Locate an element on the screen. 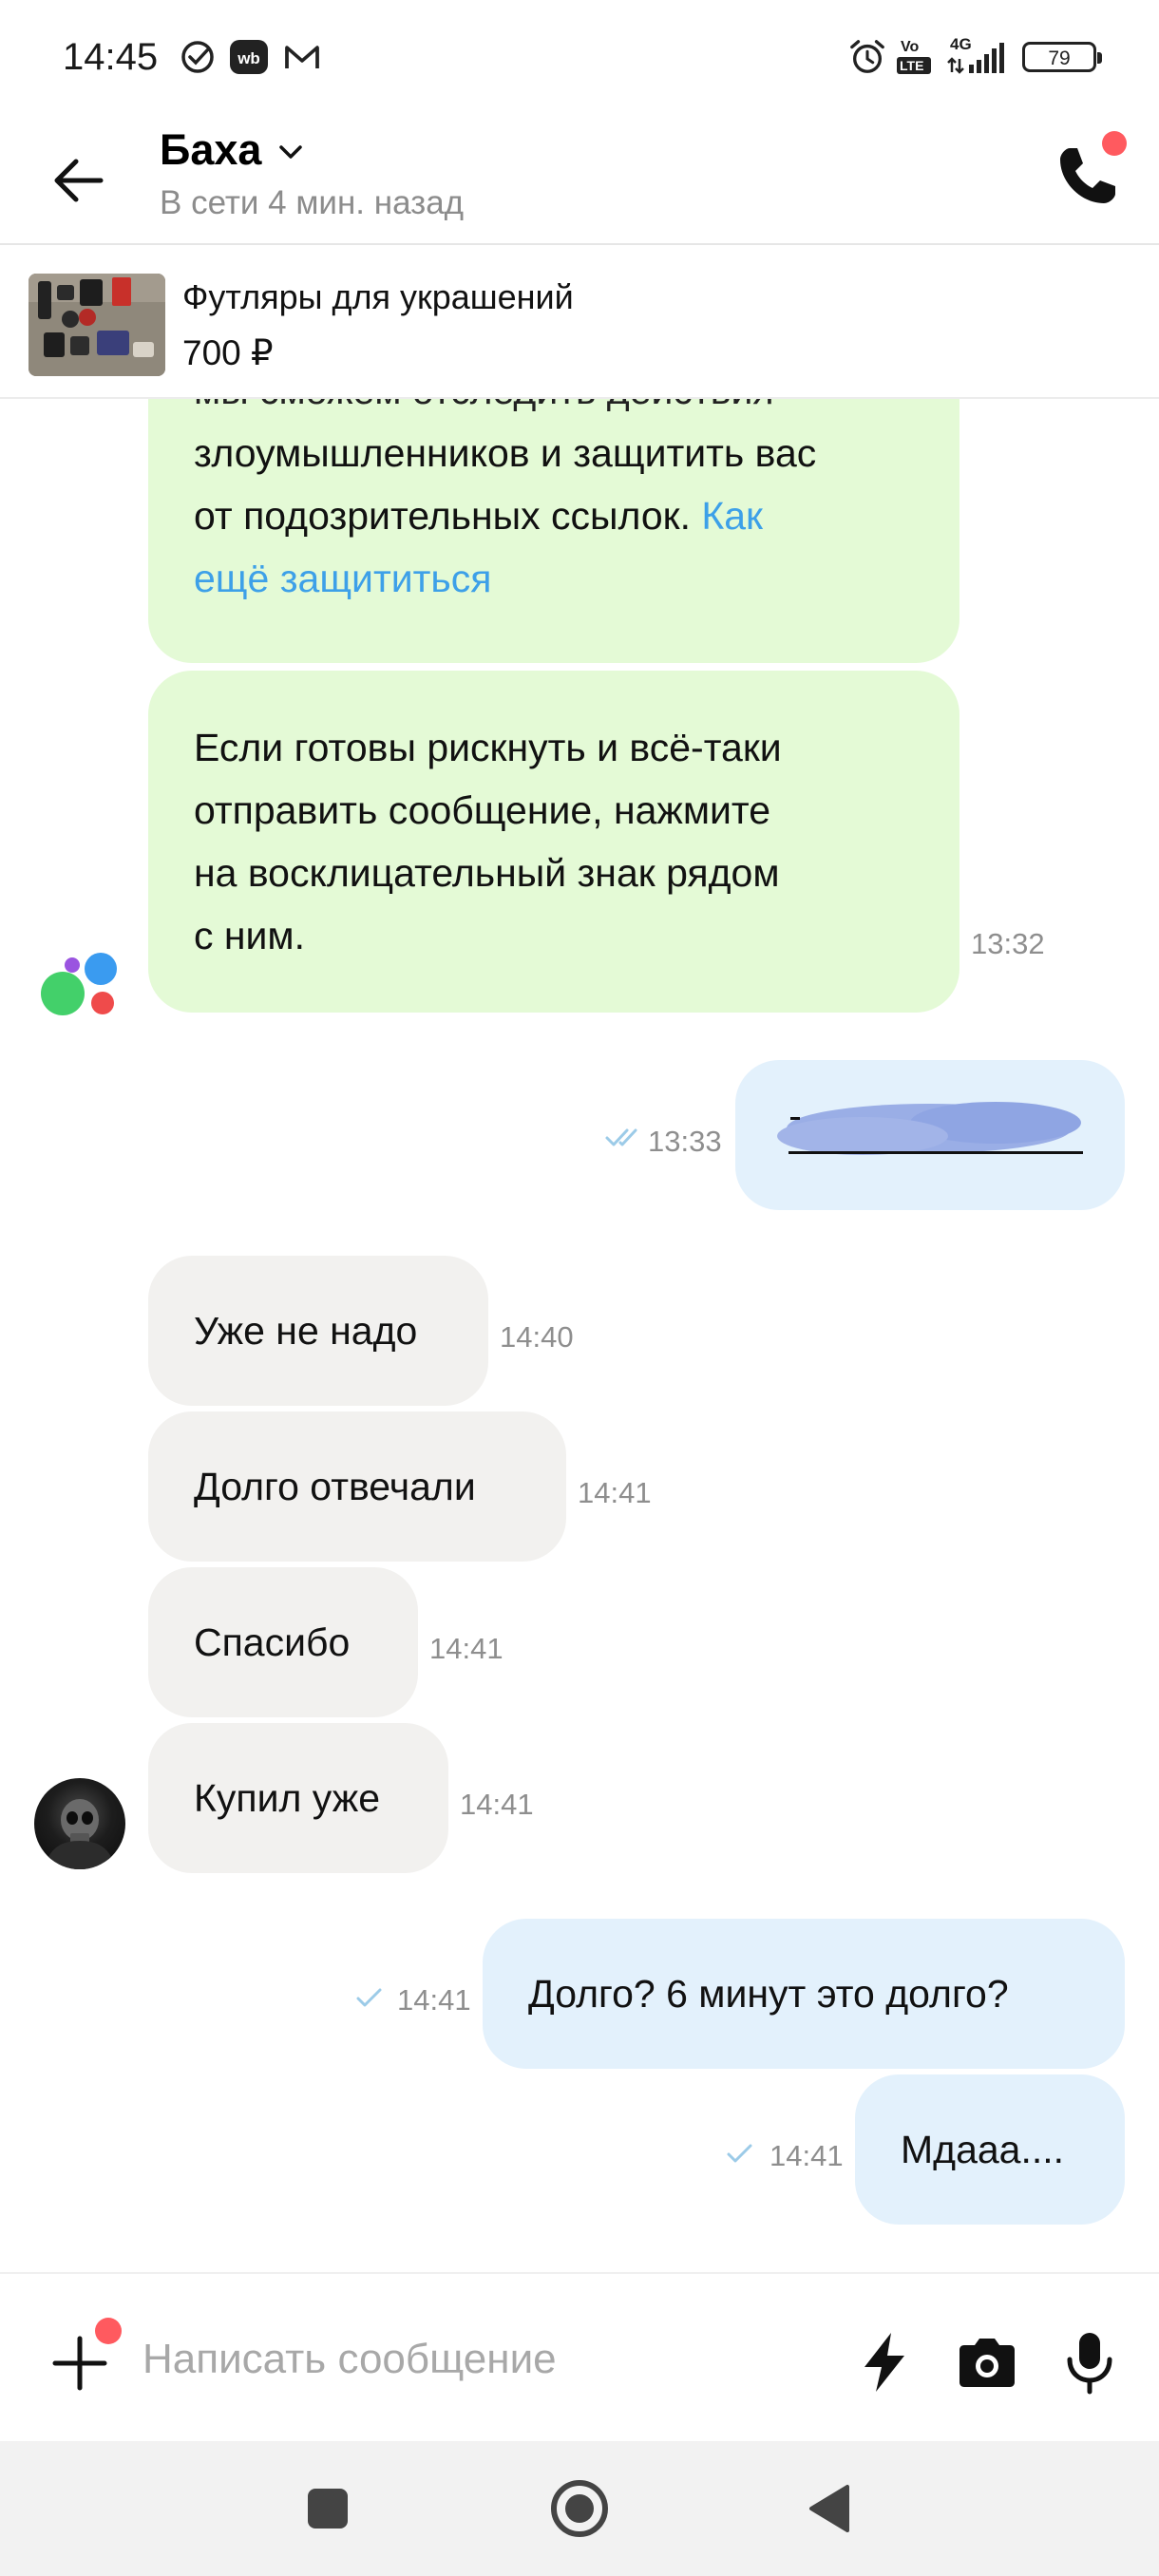 This screenshot has width=1159, height=2576. message-text: Если готовы рискнуть и всё-таки is located at coordinates (488, 747).